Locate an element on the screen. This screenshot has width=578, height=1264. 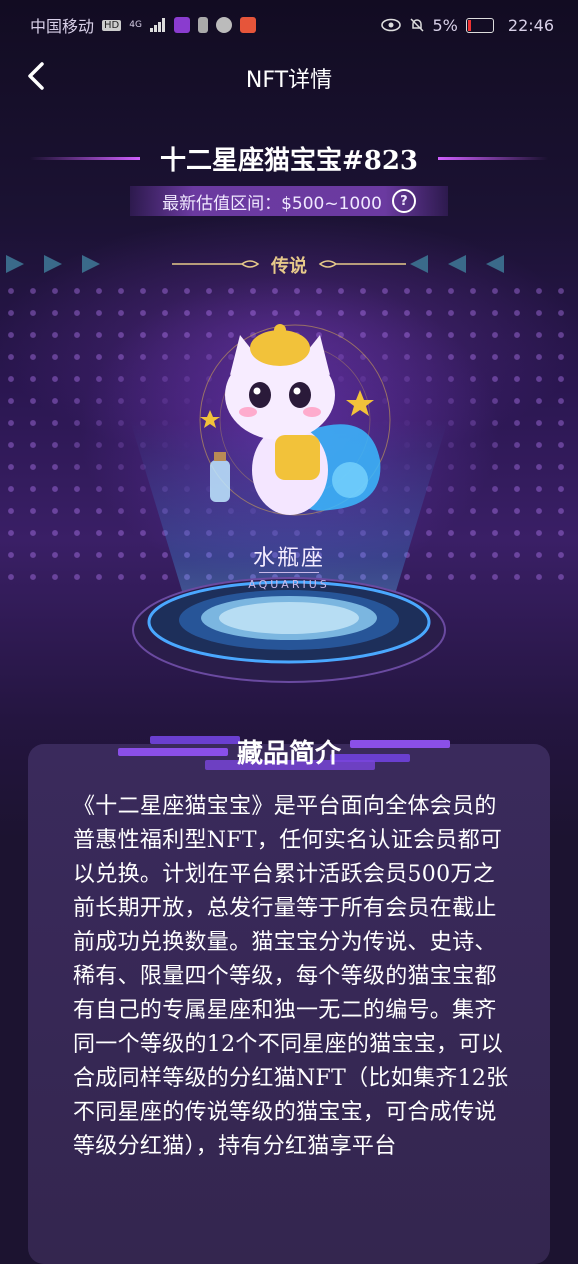
shop-notification-icon is located at coordinates (247, 25).